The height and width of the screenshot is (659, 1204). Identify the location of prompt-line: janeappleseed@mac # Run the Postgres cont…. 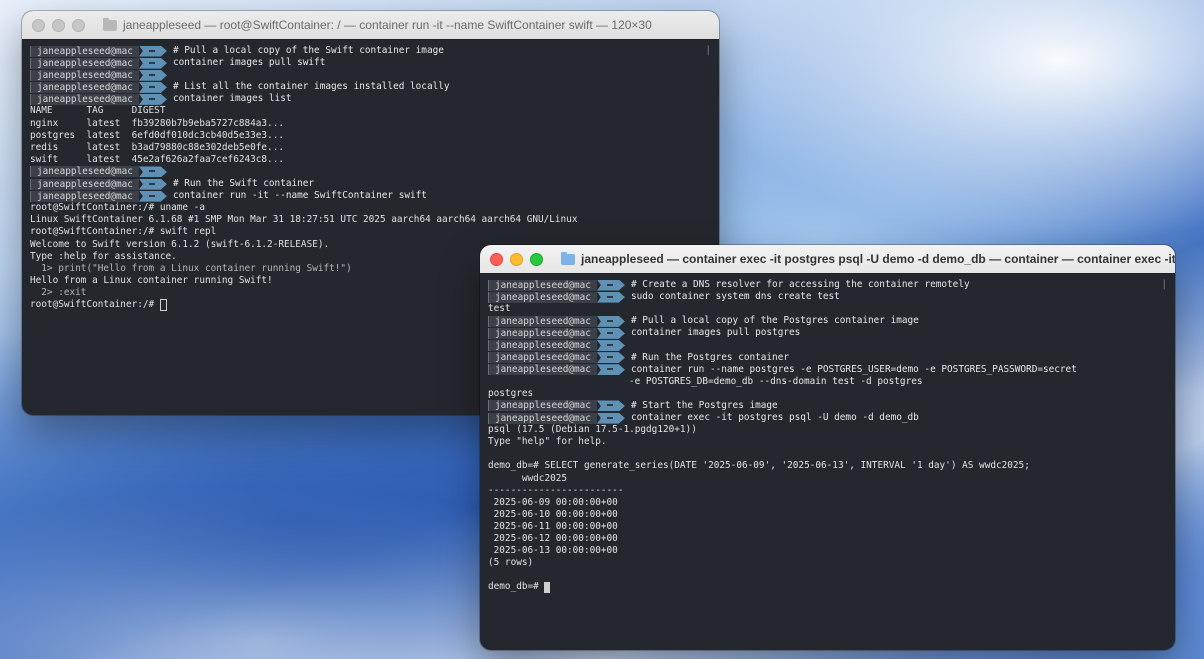
(831, 358).